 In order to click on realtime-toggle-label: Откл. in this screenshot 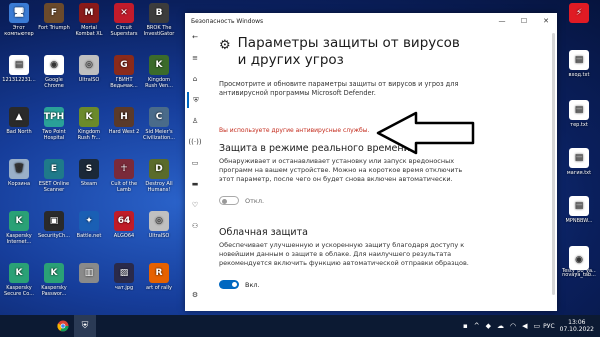, I will do `click(255, 200)`.